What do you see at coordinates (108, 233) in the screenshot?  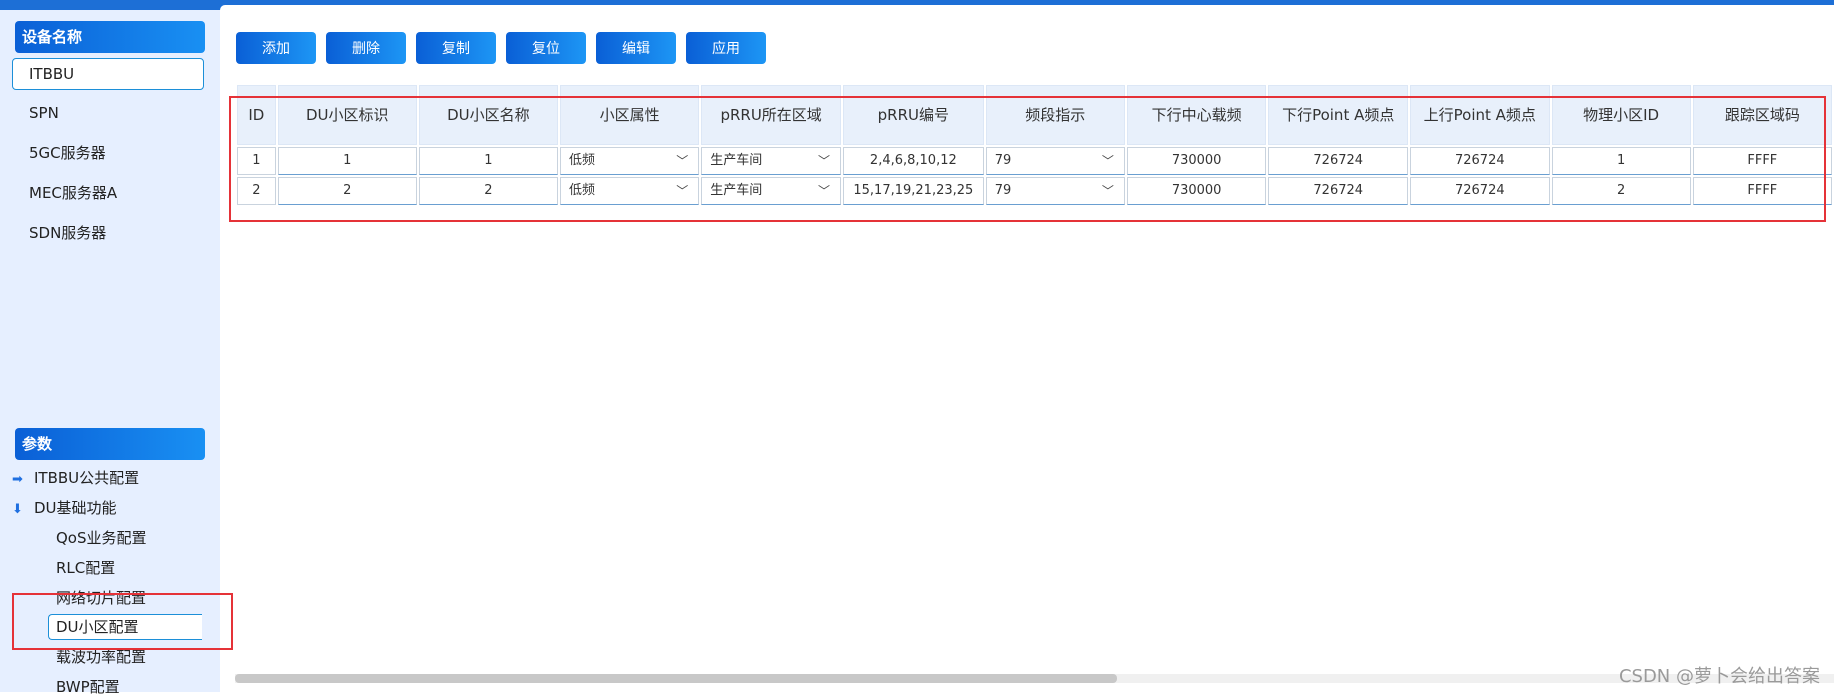 I see `device-item-sdn: SDN服务器` at bounding box center [108, 233].